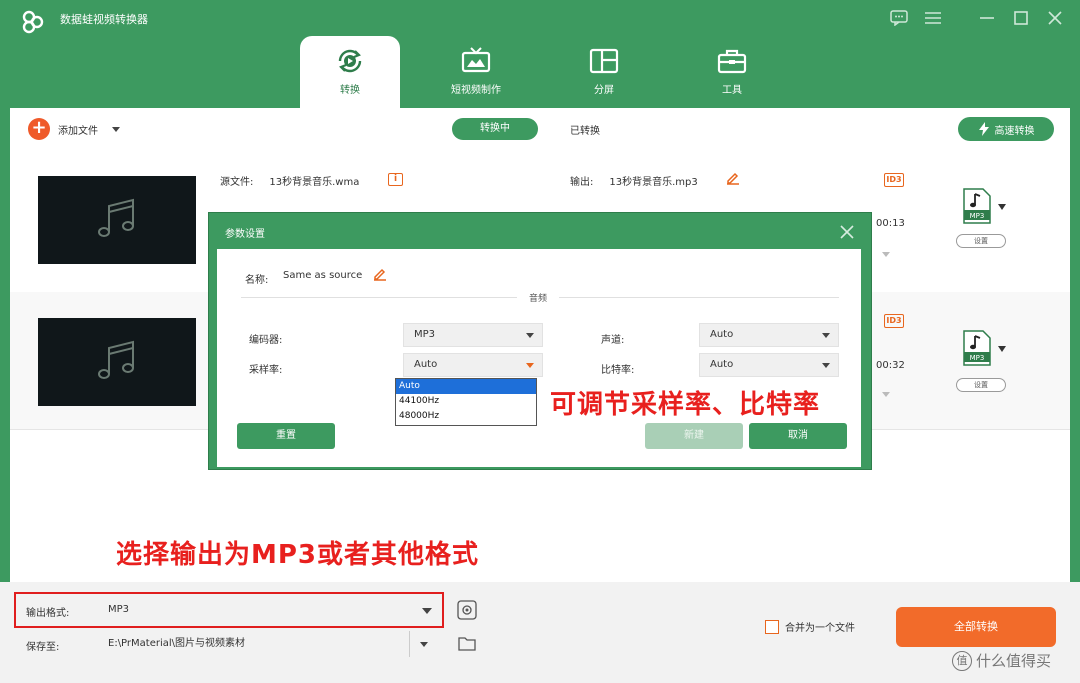  I want to click on duration: 00:13, so click(890, 223).